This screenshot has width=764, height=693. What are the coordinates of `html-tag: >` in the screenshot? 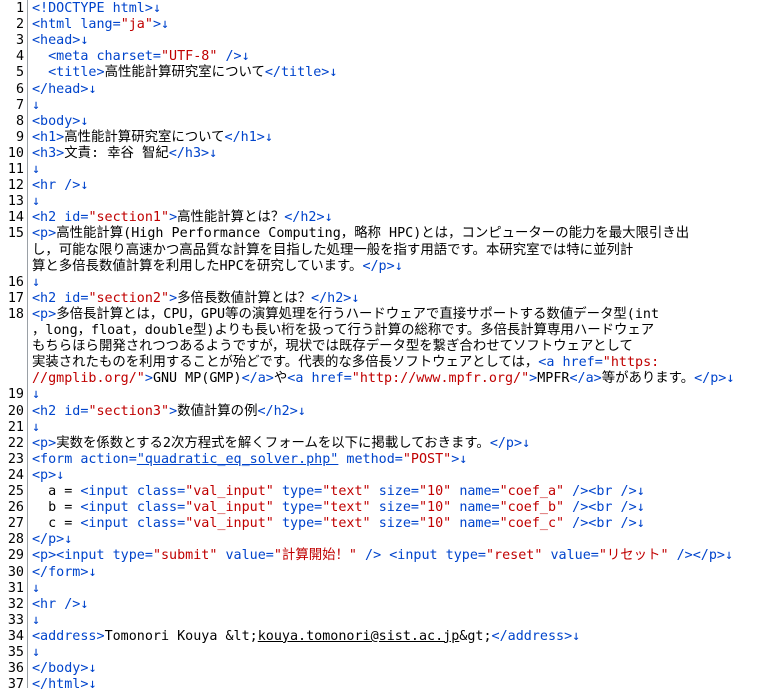 It's located at (173, 298).